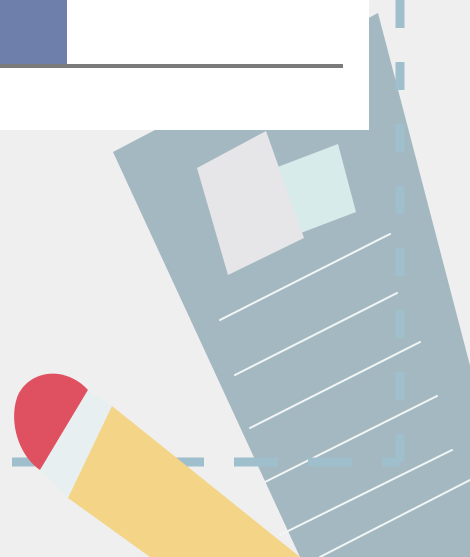  I want to click on title-accent-block, so click(33, 32).